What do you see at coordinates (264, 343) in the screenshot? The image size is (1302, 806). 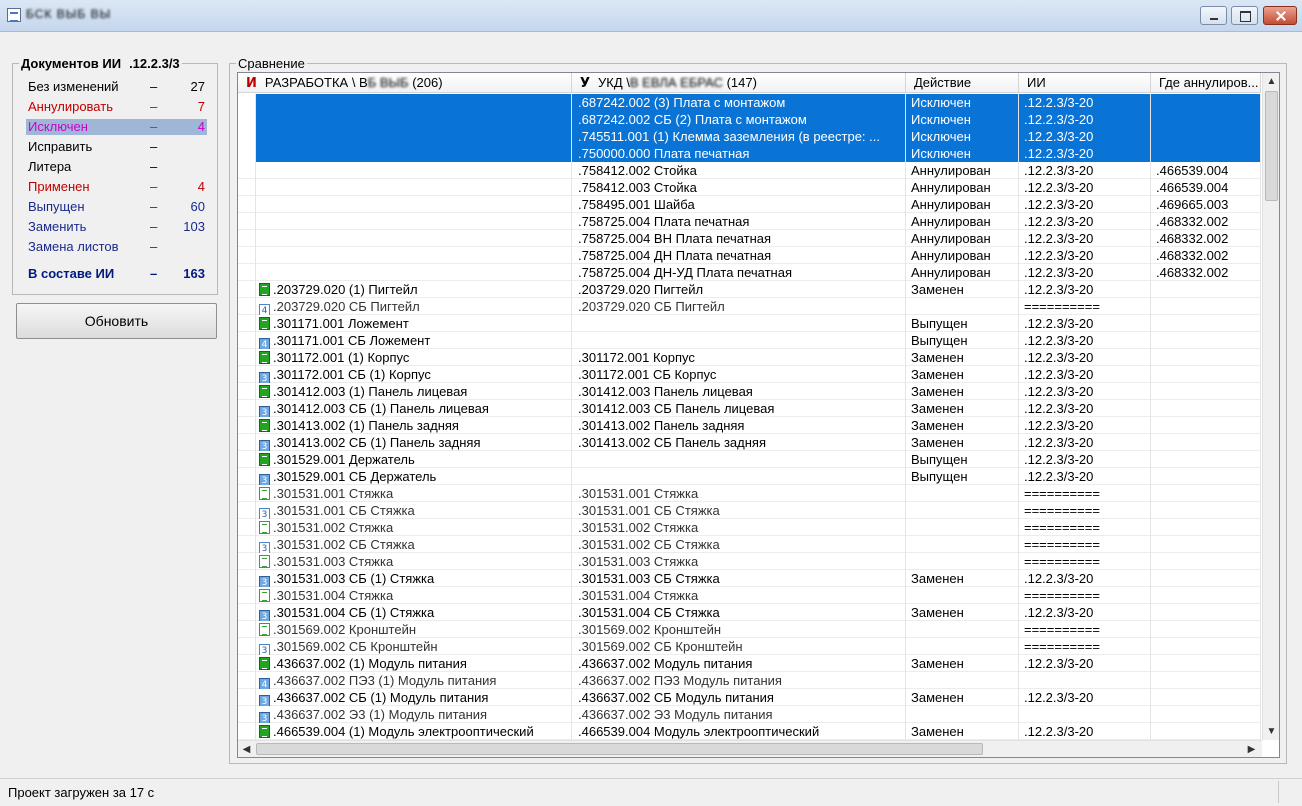 I see `assembly-doc-icon: 4` at bounding box center [264, 343].